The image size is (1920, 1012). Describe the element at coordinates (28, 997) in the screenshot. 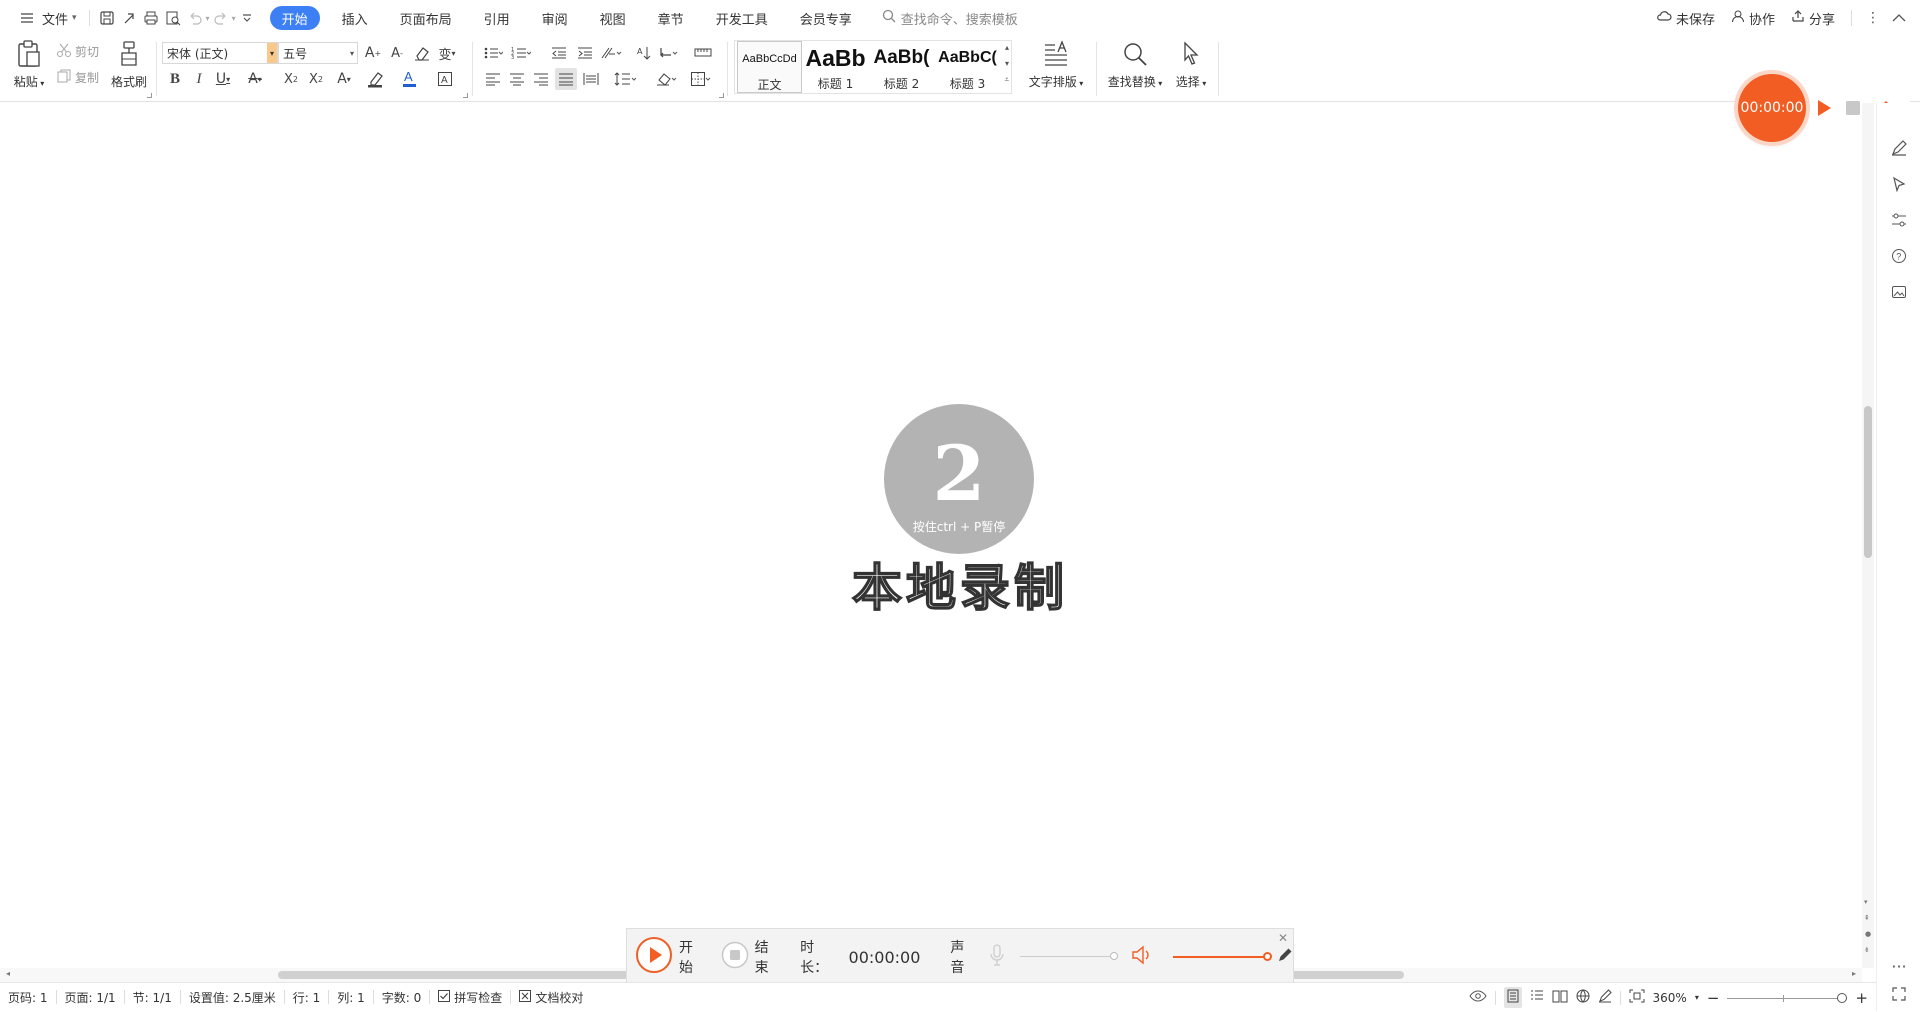

I see `page-code: 页码: 1` at that location.